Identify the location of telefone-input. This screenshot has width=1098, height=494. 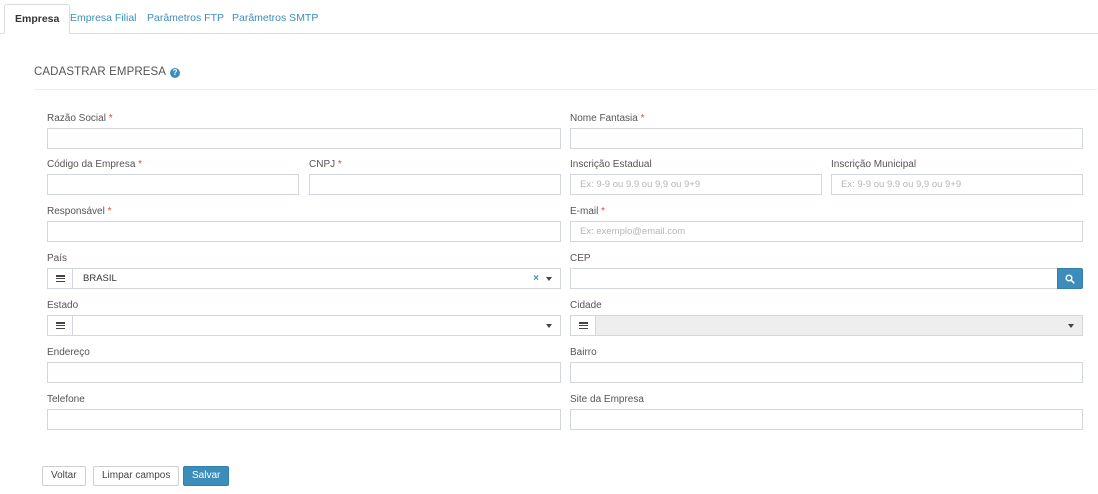
(304, 419).